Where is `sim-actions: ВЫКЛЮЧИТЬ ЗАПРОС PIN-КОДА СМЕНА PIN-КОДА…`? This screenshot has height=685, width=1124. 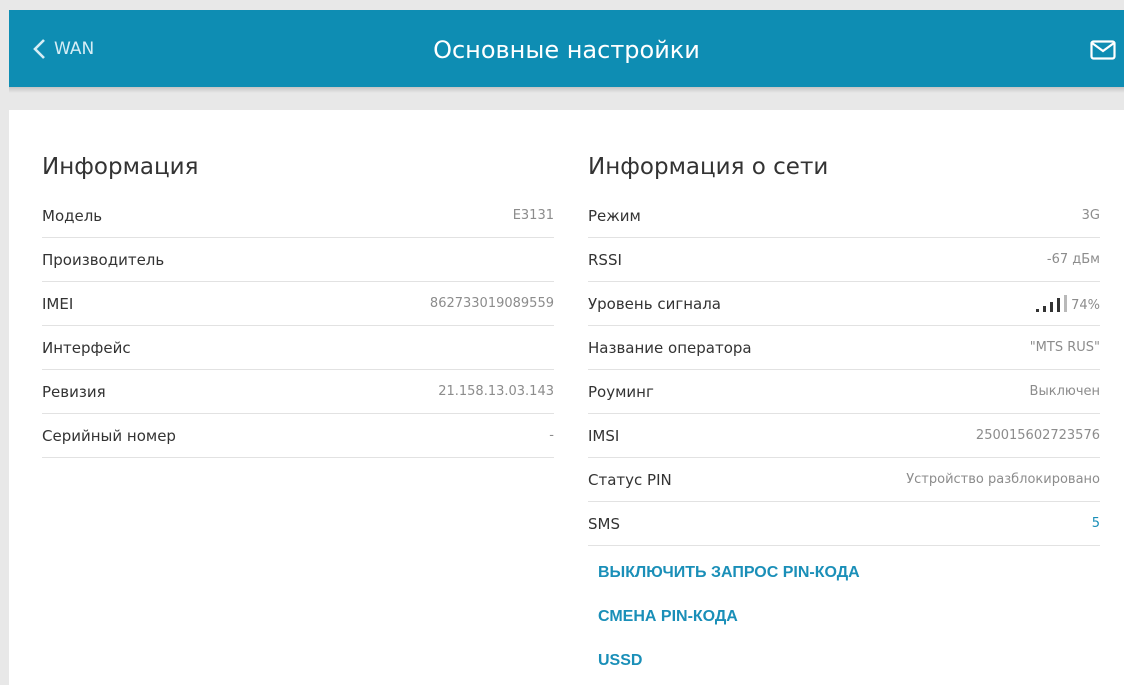
sim-actions: ВЫКЛЮЧИТЬ ЗАПРОС PIN-КОДА СМЕНА PIN-КОДА… is located at coordinates (729, 617).